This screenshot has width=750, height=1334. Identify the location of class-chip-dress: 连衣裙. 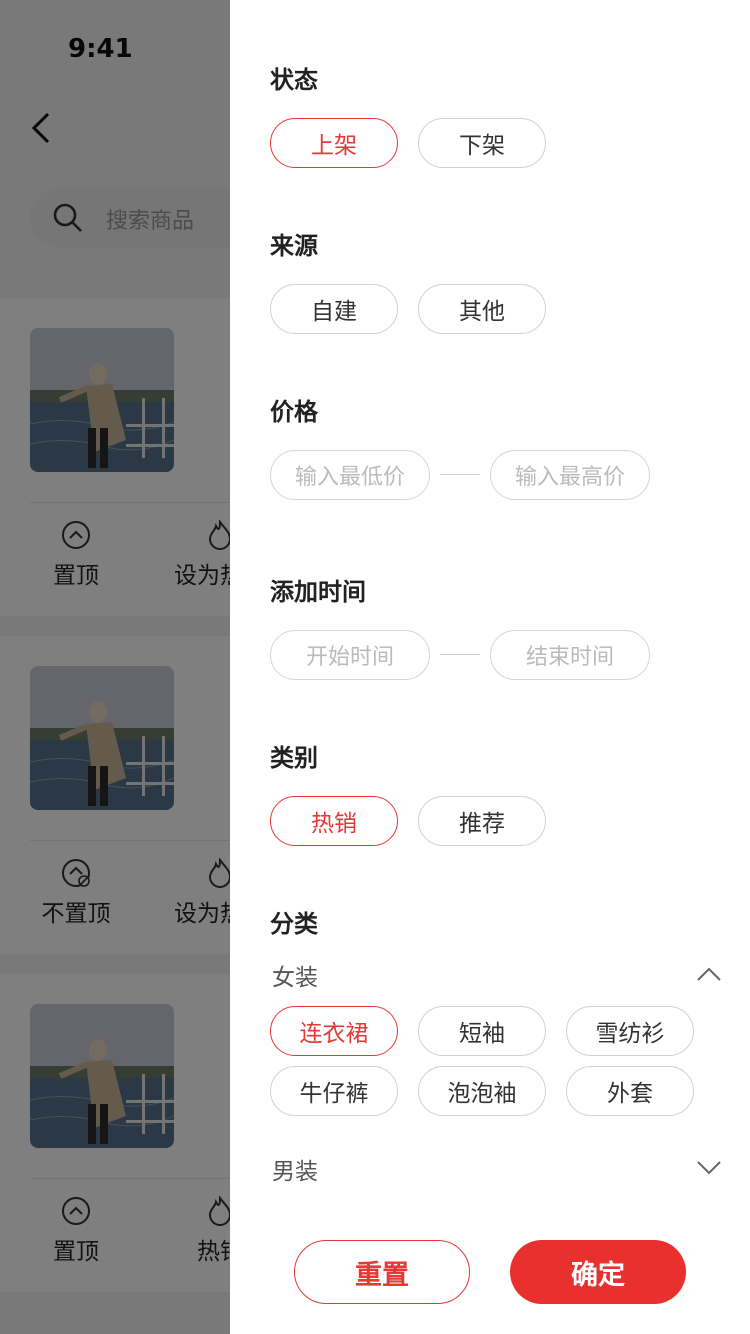
(334, 1031).